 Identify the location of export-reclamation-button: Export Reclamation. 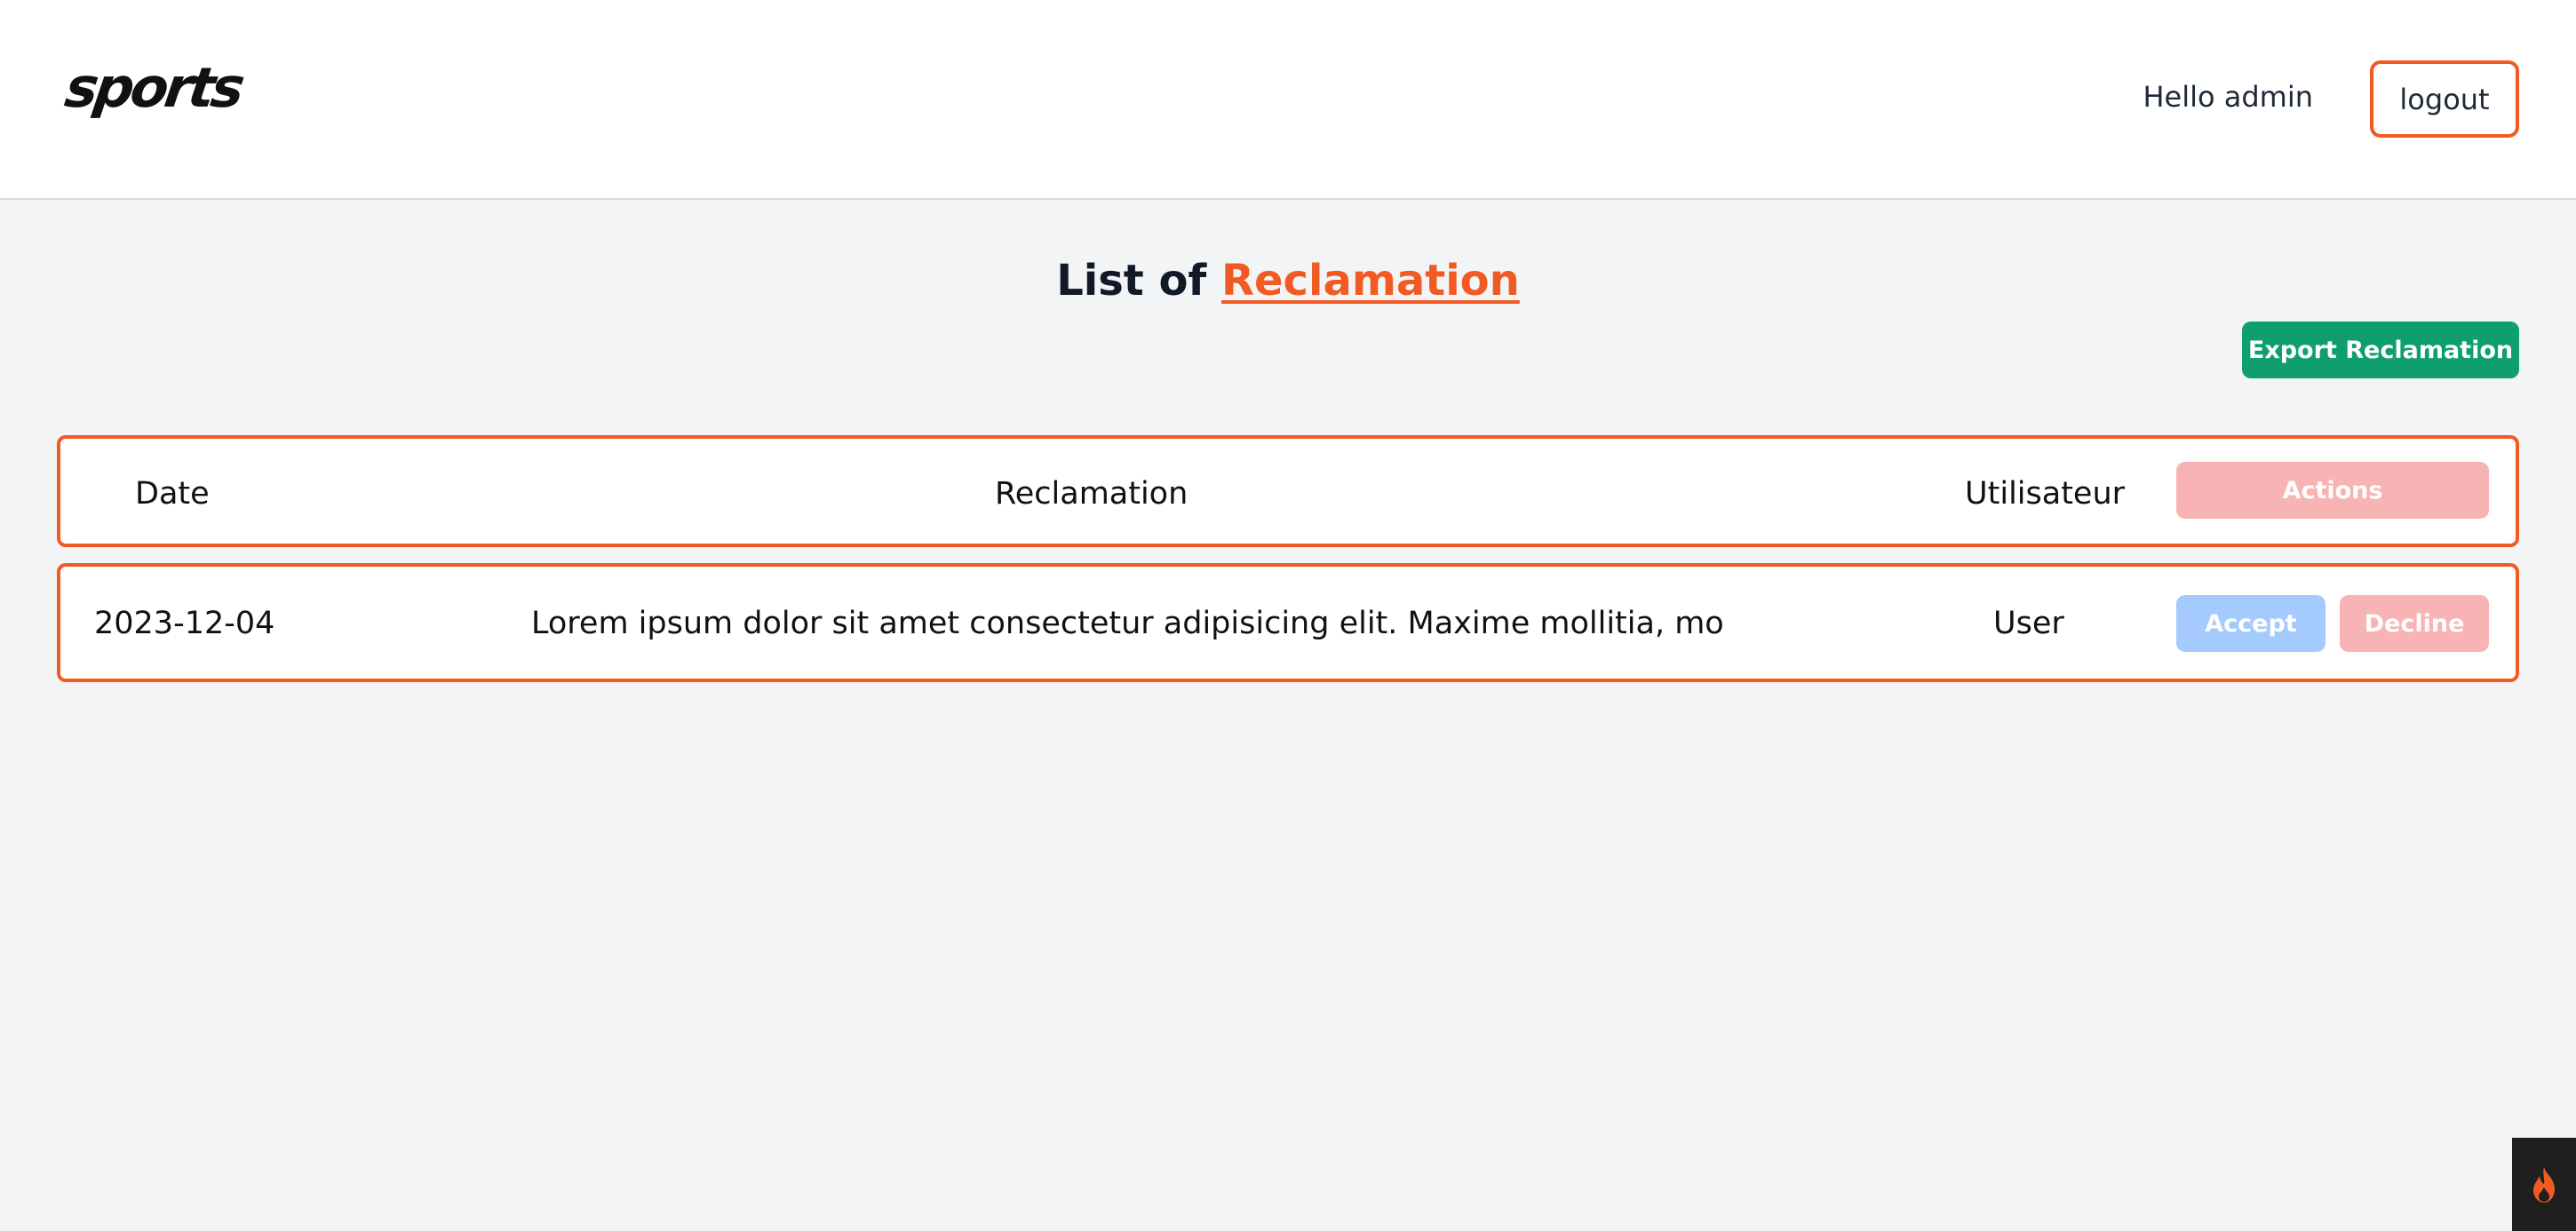
(2380, 350).